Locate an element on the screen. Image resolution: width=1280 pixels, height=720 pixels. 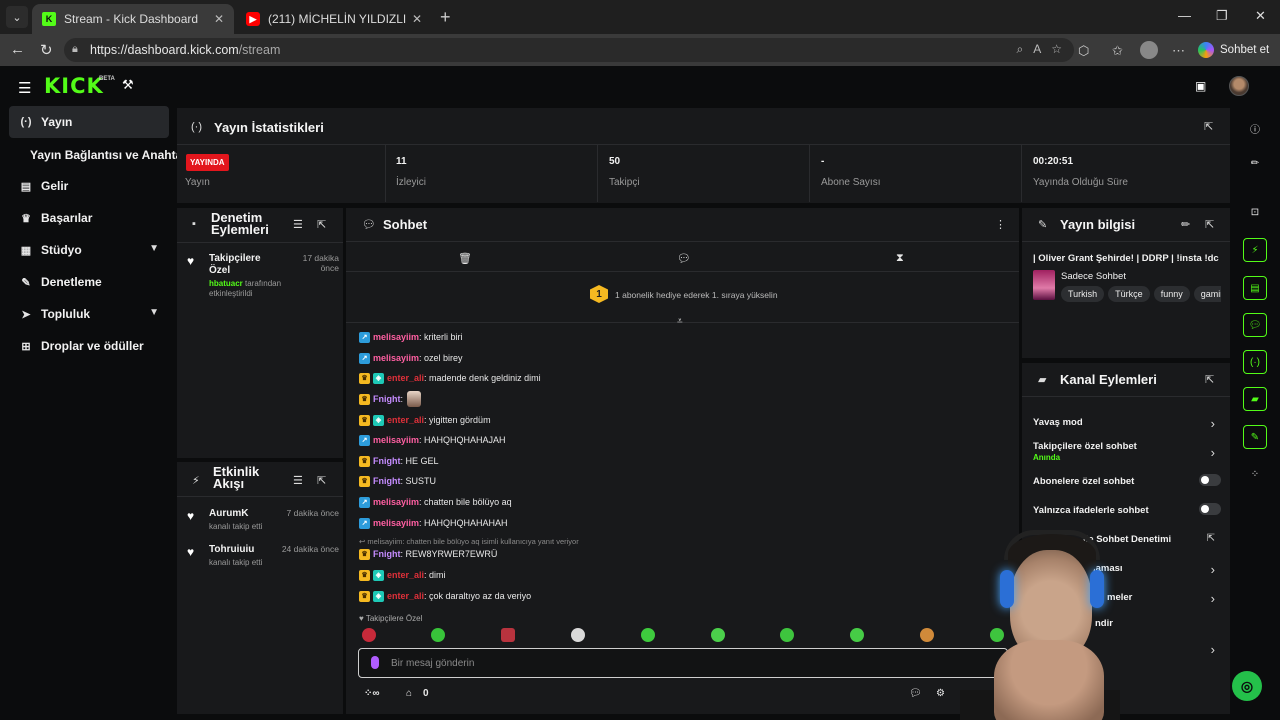
sidebar-item-achievements: ♛ Başarılar is located at coordinates (89, 218).